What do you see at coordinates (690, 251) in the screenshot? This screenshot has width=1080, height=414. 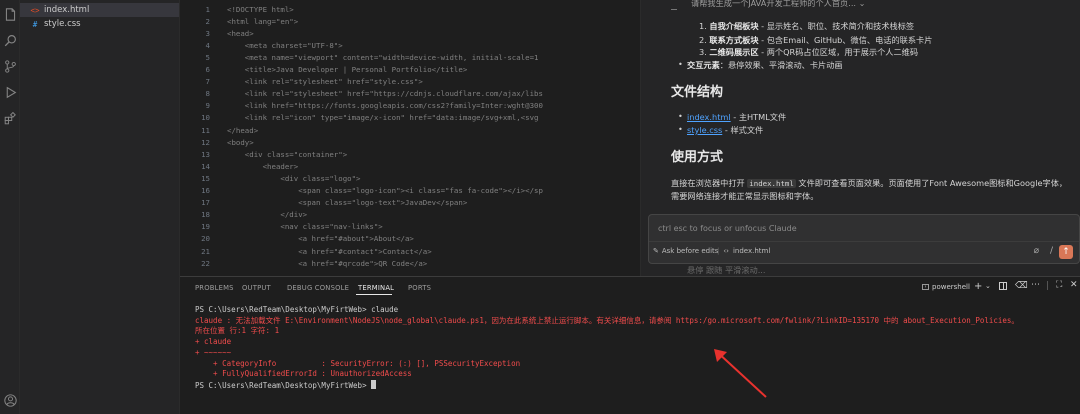 I see `ask-label: Ask before edits` at bounding box center [690, 251].